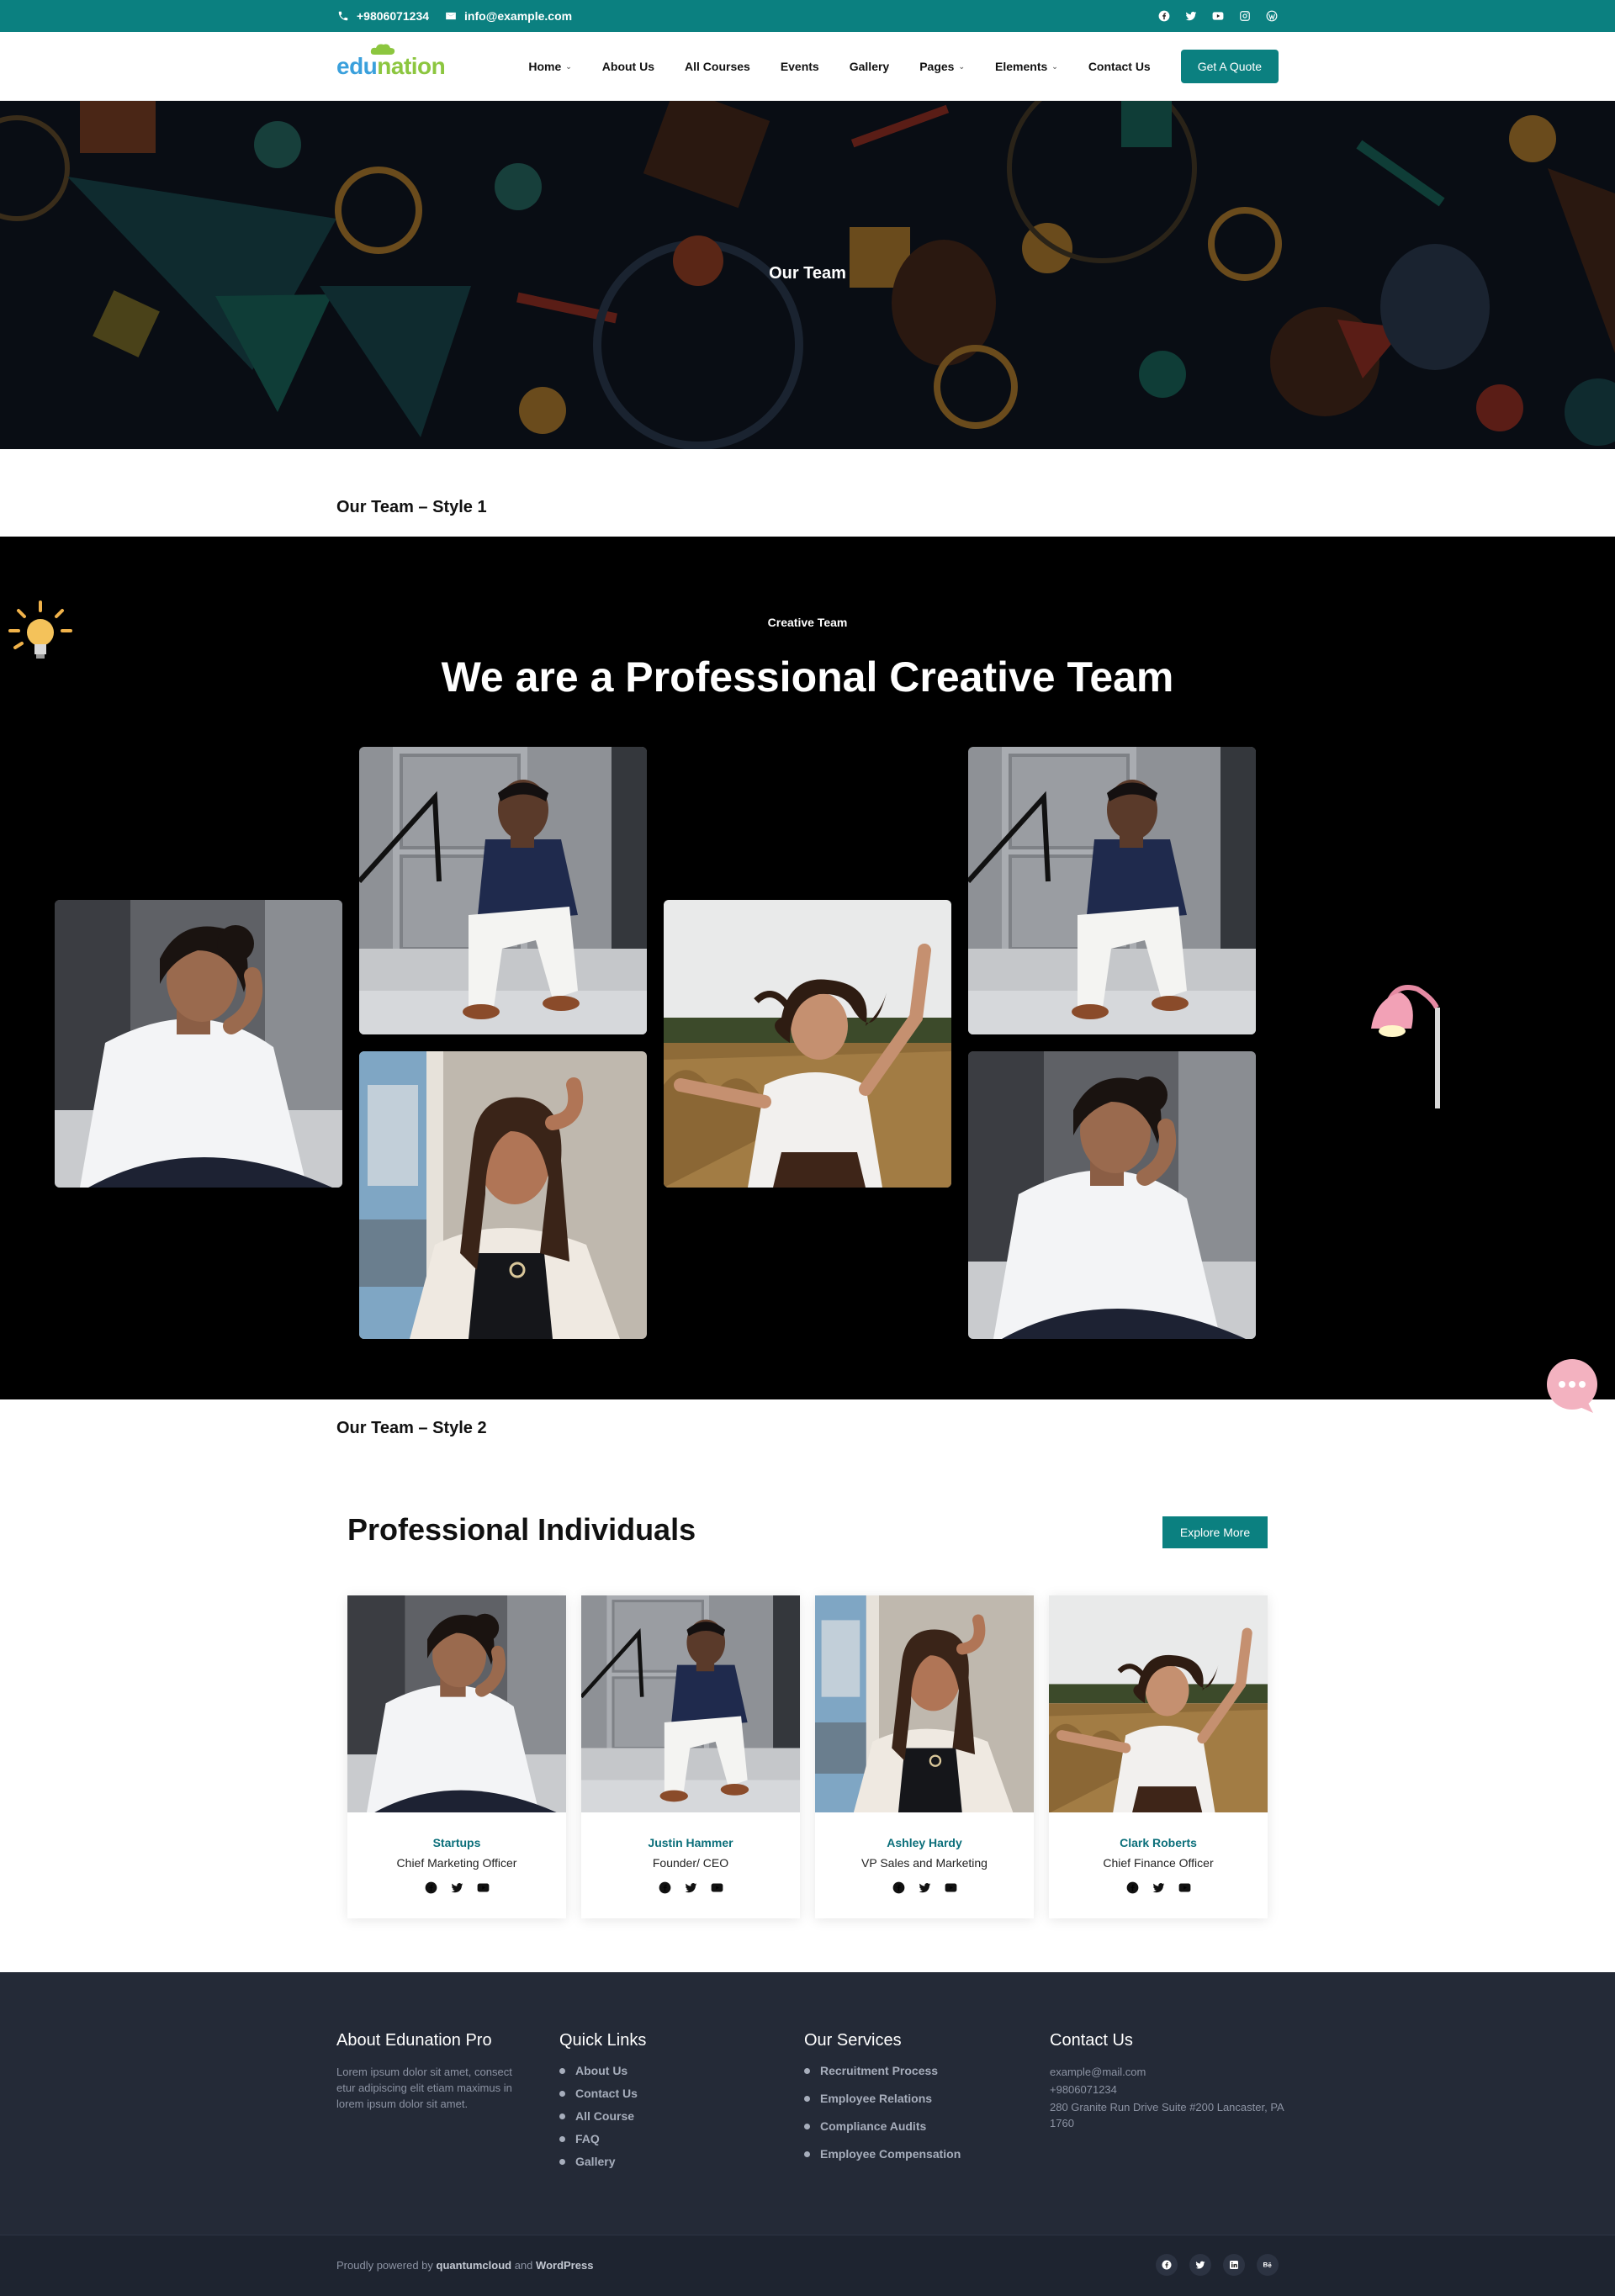 The width and height of the screenshot is (1615, 2296). Describe the element at coordinates (1215, 1532) in the screenshot. I see `explore-more-button: Explore More` at that location.